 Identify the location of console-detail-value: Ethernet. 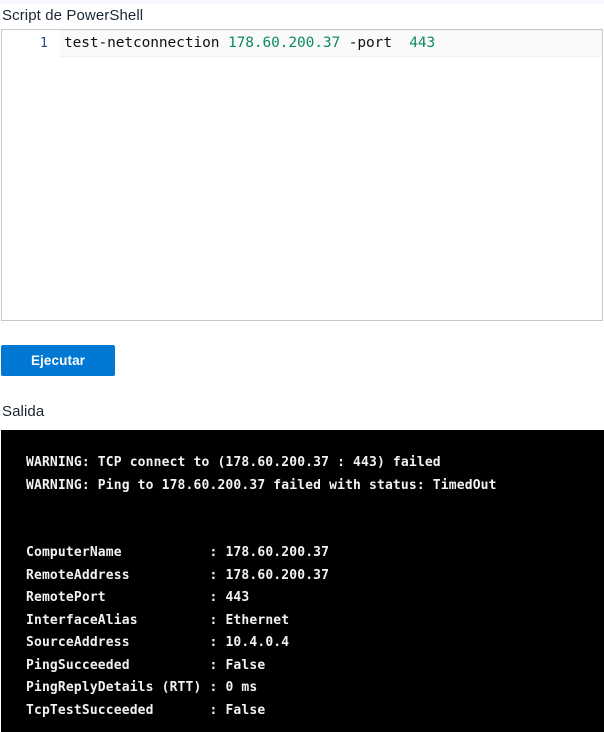
(257, 620).